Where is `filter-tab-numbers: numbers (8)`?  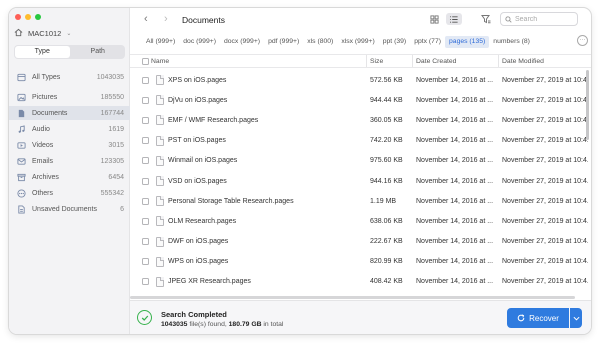
filter-tab-numbers: numbers (8) is located at coordinates (511, 42).